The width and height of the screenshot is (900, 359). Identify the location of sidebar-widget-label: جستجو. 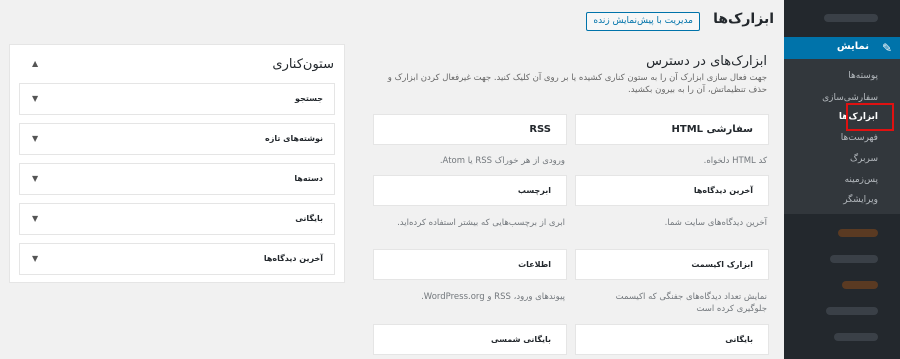
(309, 98).